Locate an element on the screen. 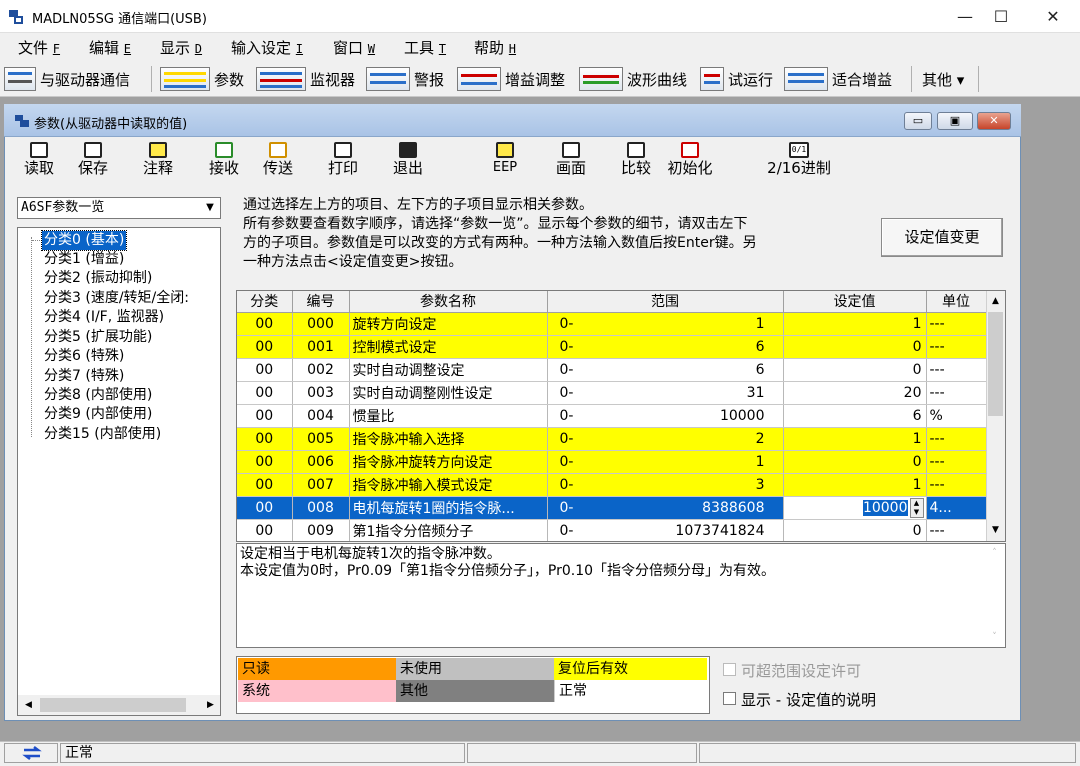  cell-number: 000 is located at coordinates (321, 324).